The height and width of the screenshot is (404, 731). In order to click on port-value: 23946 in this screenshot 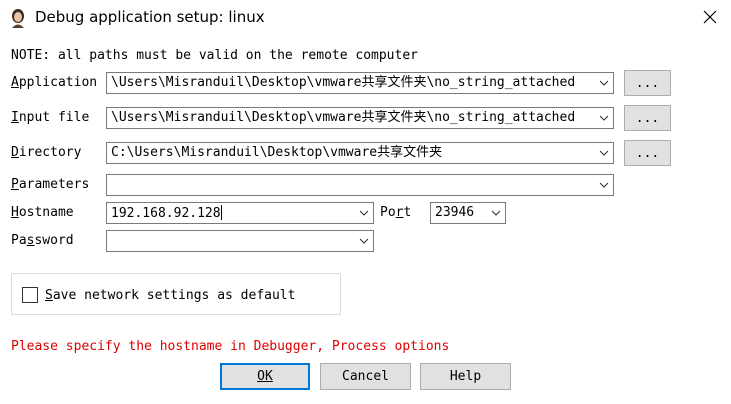, I will do `click(455, 212)`.